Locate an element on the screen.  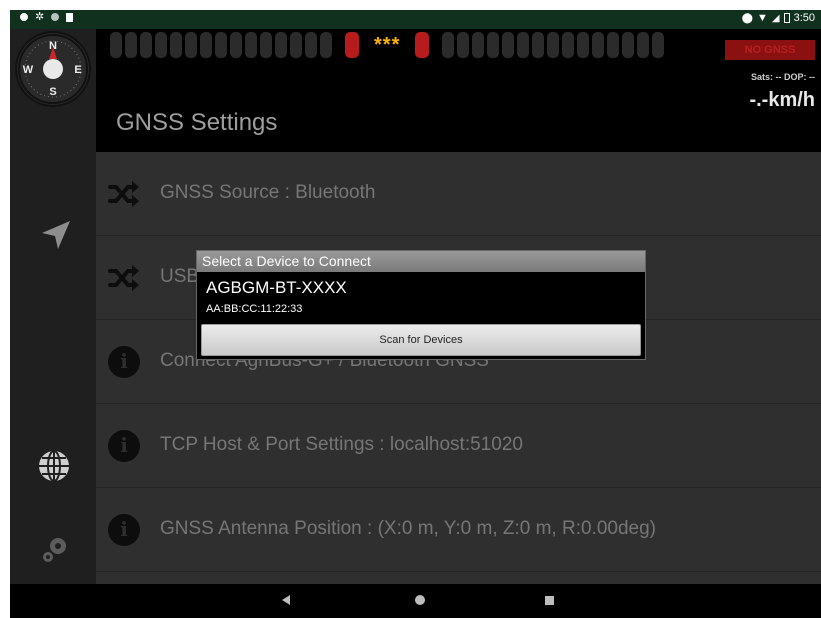
shield-icon is located at coordinates (24, 17).